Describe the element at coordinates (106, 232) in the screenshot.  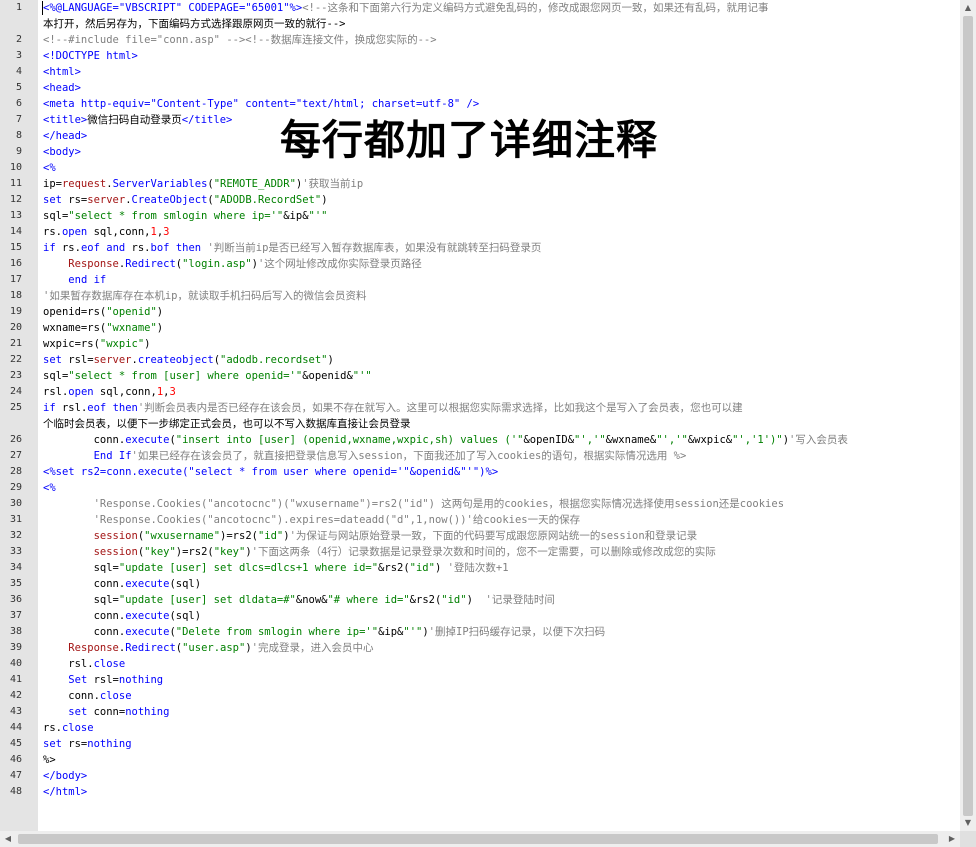
I see `code-text: rs.open sql,conn,1,3` at that location.